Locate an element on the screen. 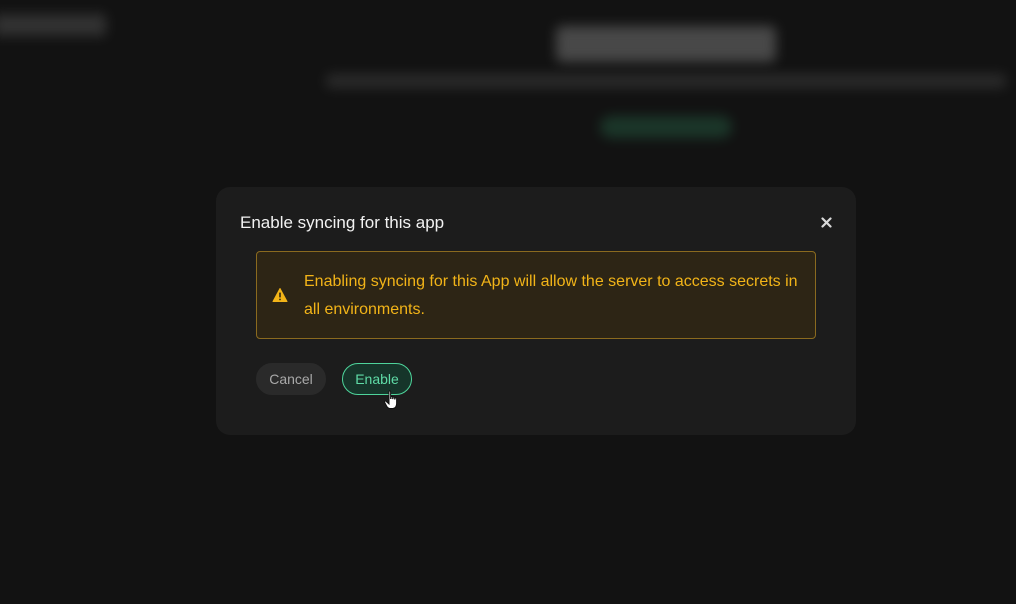 This screenshot has height=604, width=1016. warning-triangle-icon is located at coordinates (280, 295).